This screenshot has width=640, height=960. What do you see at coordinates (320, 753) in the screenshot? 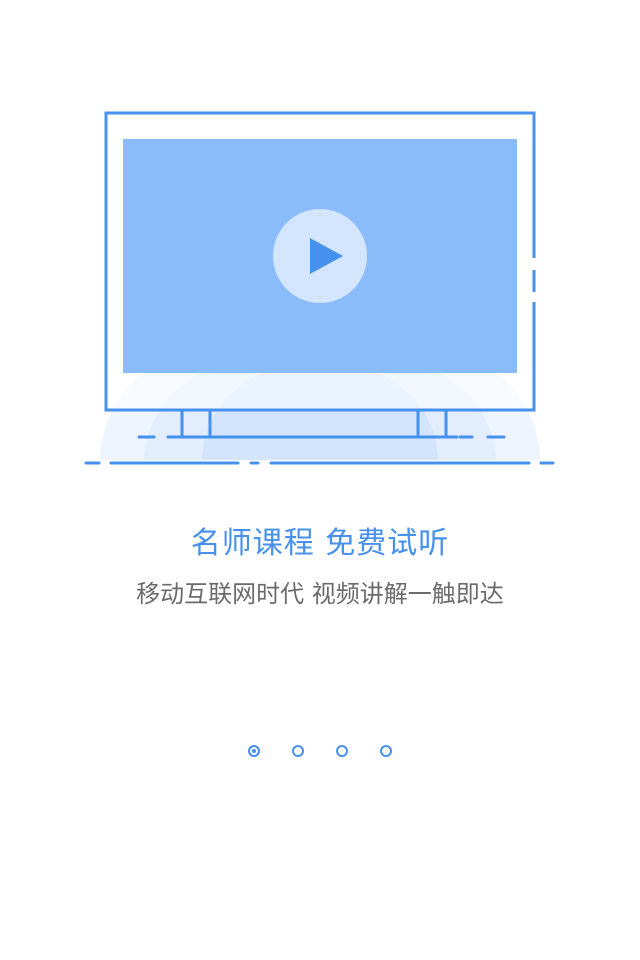
I see `page-indicator` at bounding box center [320, 753].